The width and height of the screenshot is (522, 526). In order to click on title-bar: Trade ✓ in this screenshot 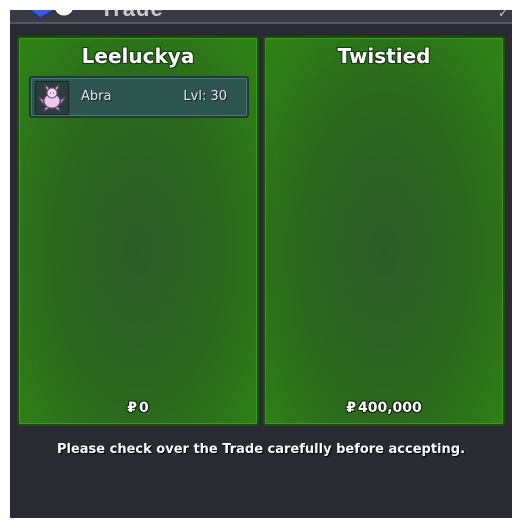, I will do `click(261, 17)`.